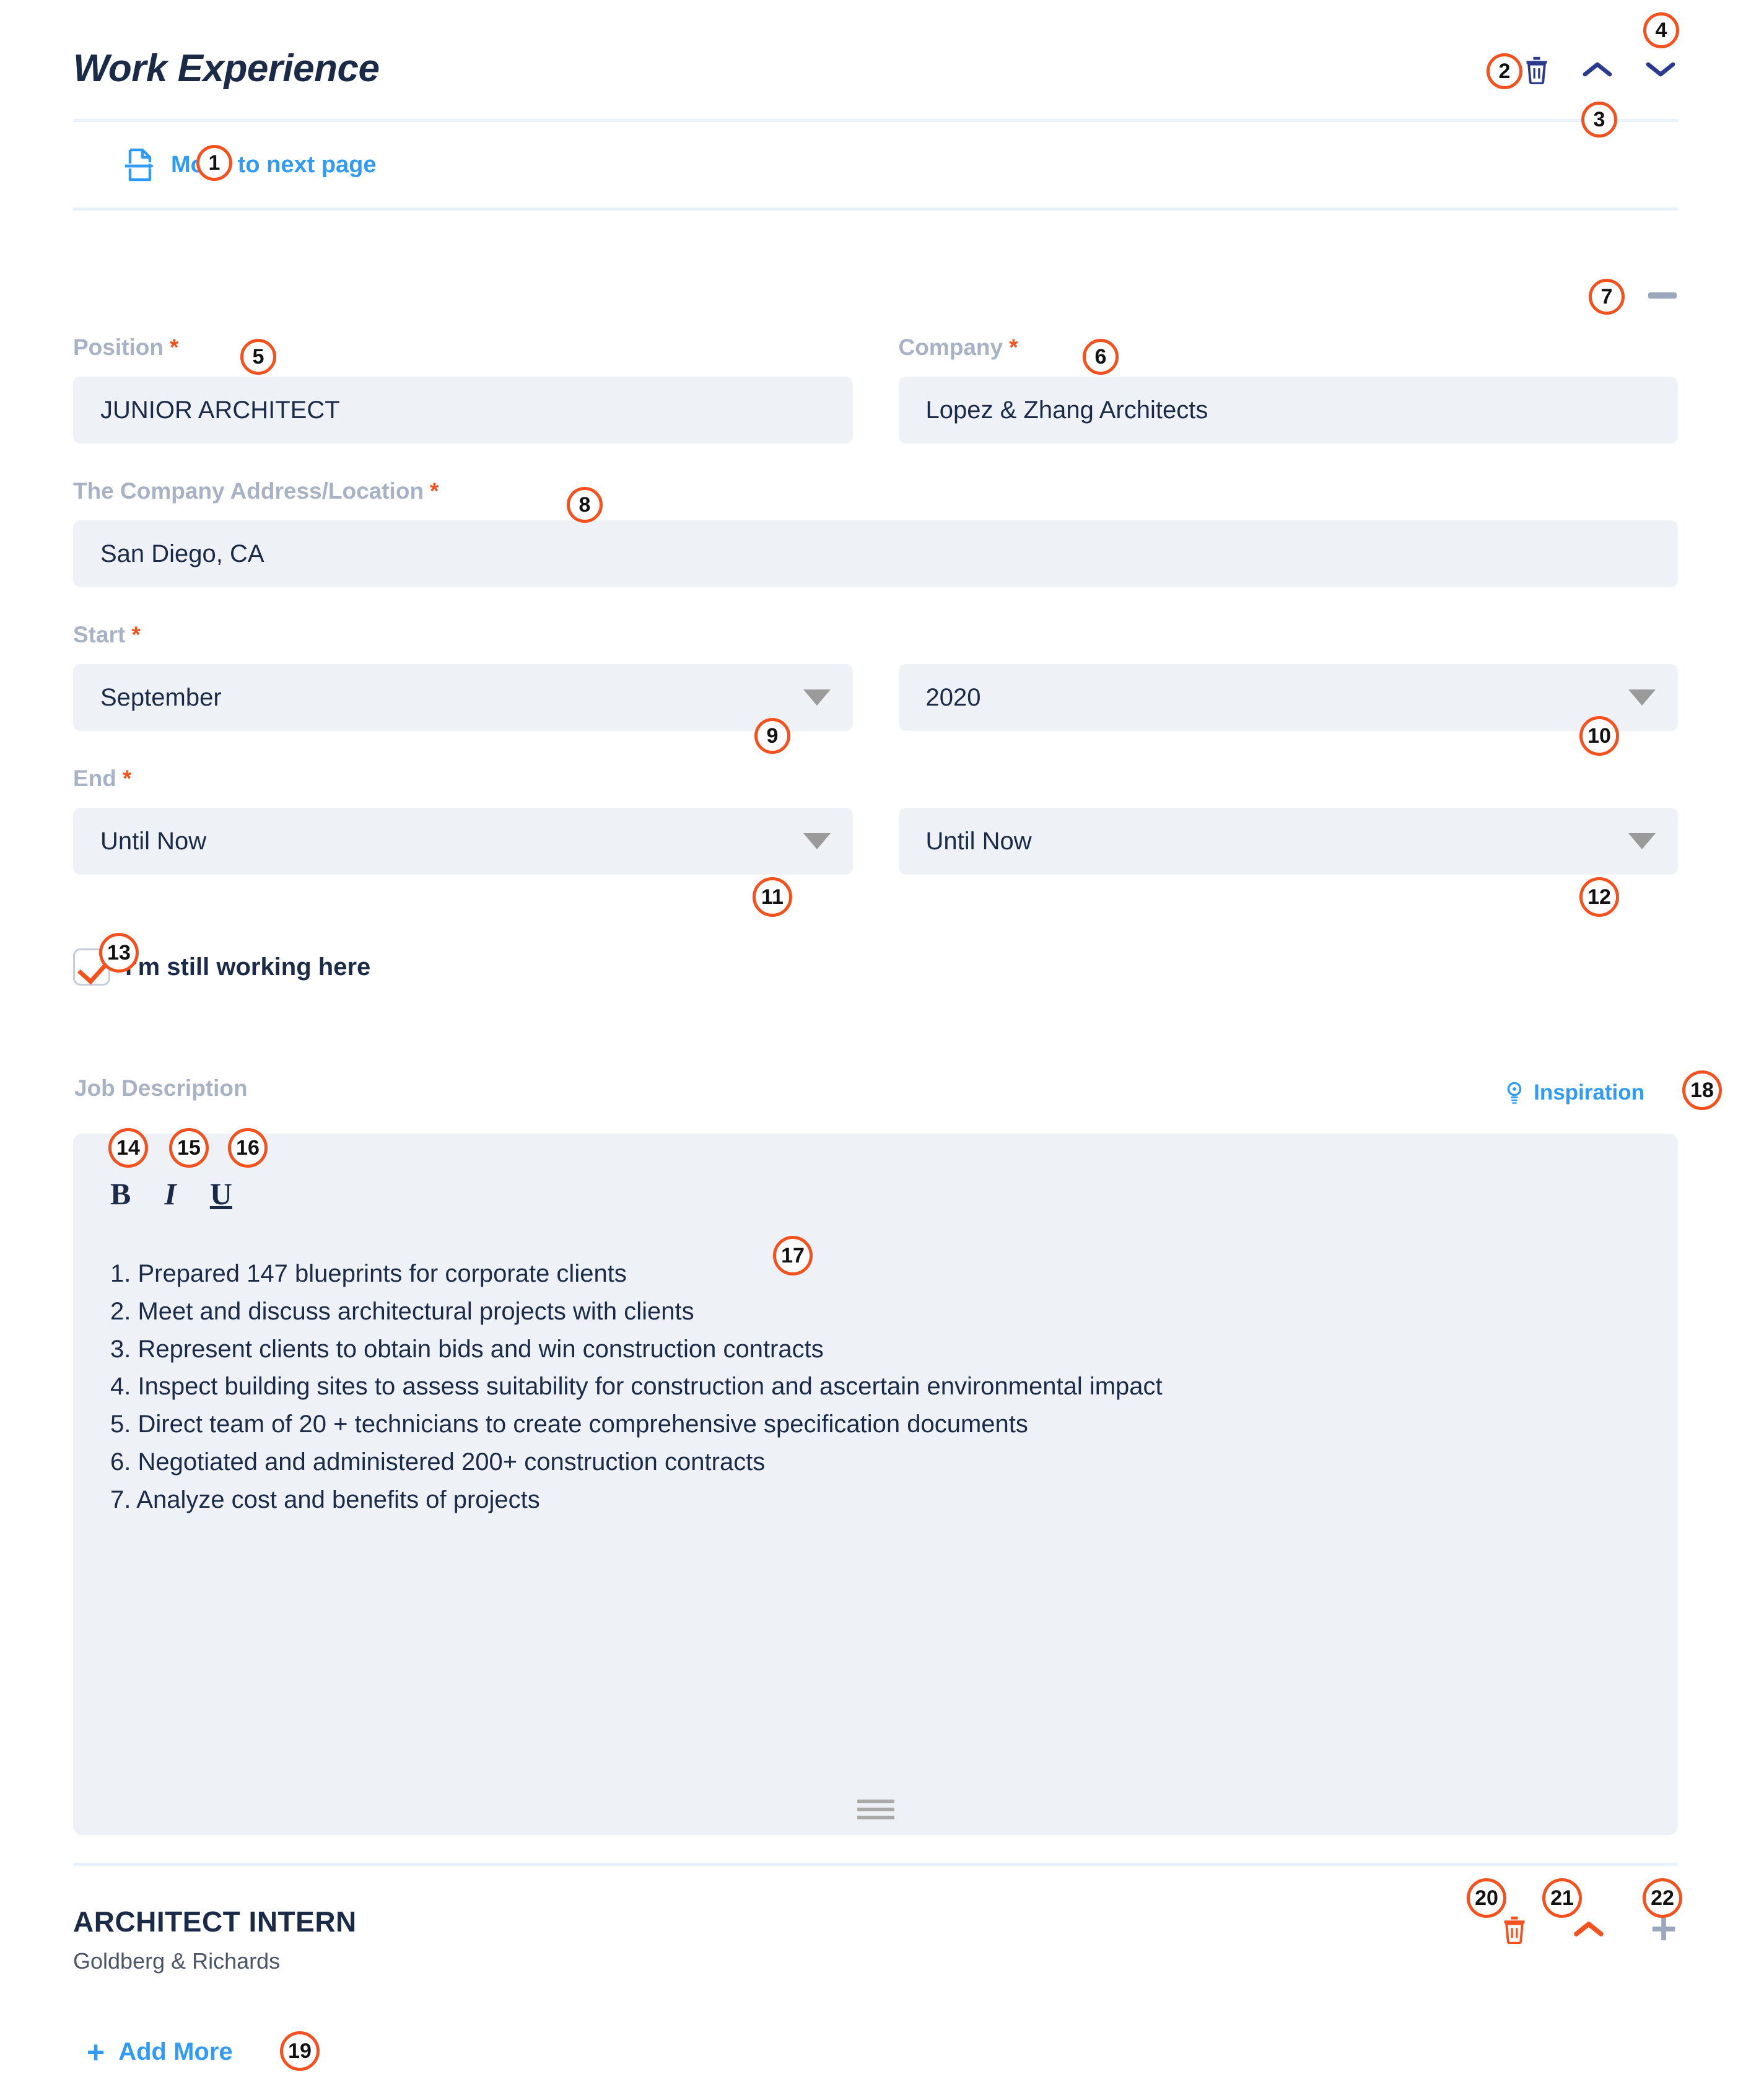 This screenshot has width=1751, height=2100. What do you see at coordinates (120, 1193) in the screenshot?
I see `bold-button: B` at bounding box center [120, 1193].